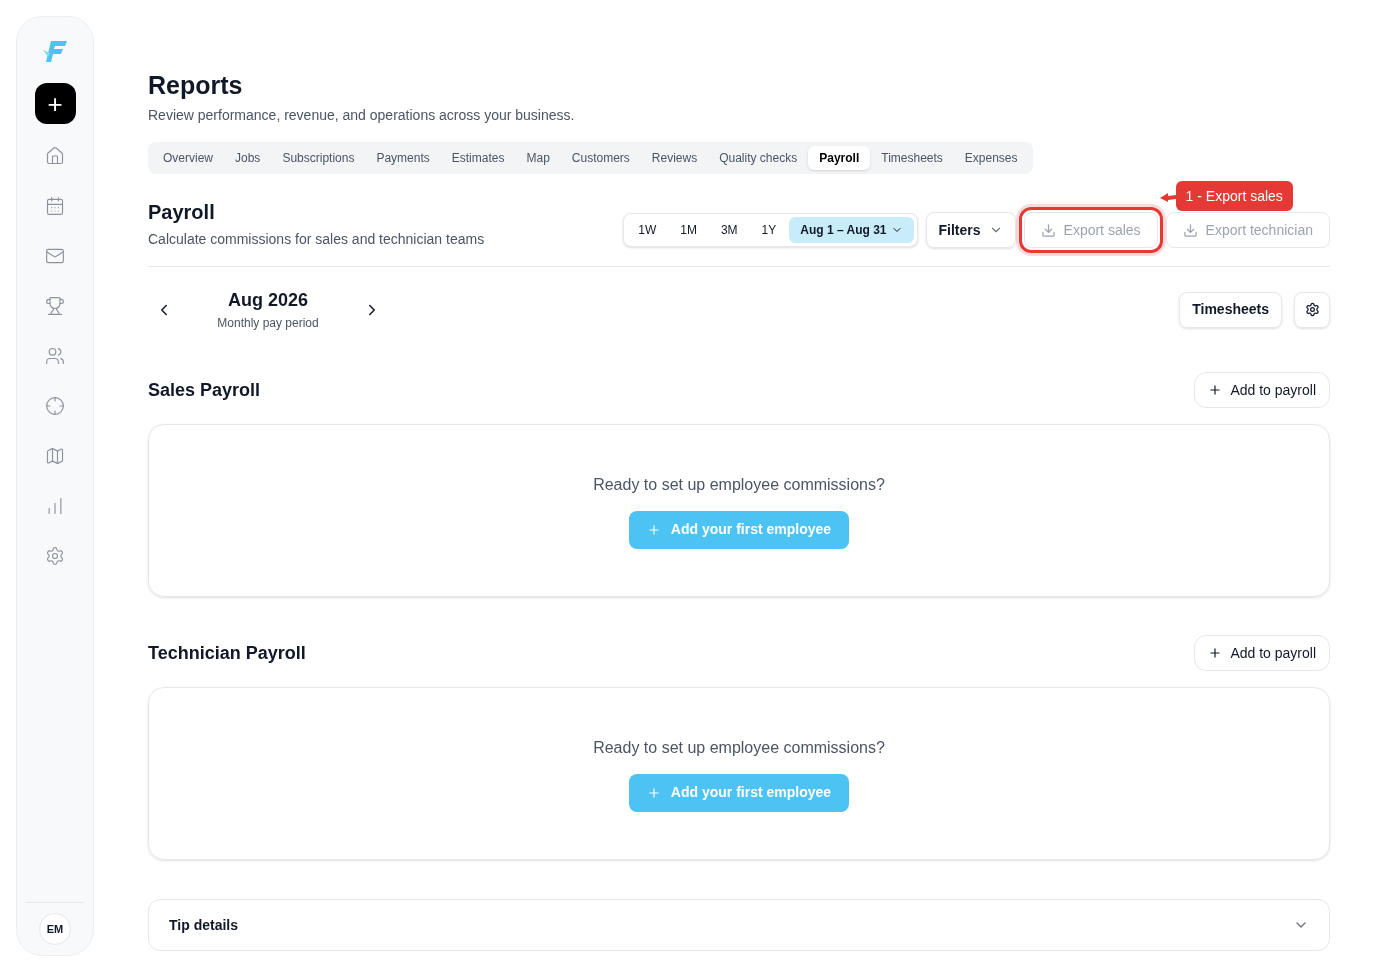  What do you see at coordinates (55, 356) in the screenshot?
I see `users-icon` at bounding box center [55, 356].